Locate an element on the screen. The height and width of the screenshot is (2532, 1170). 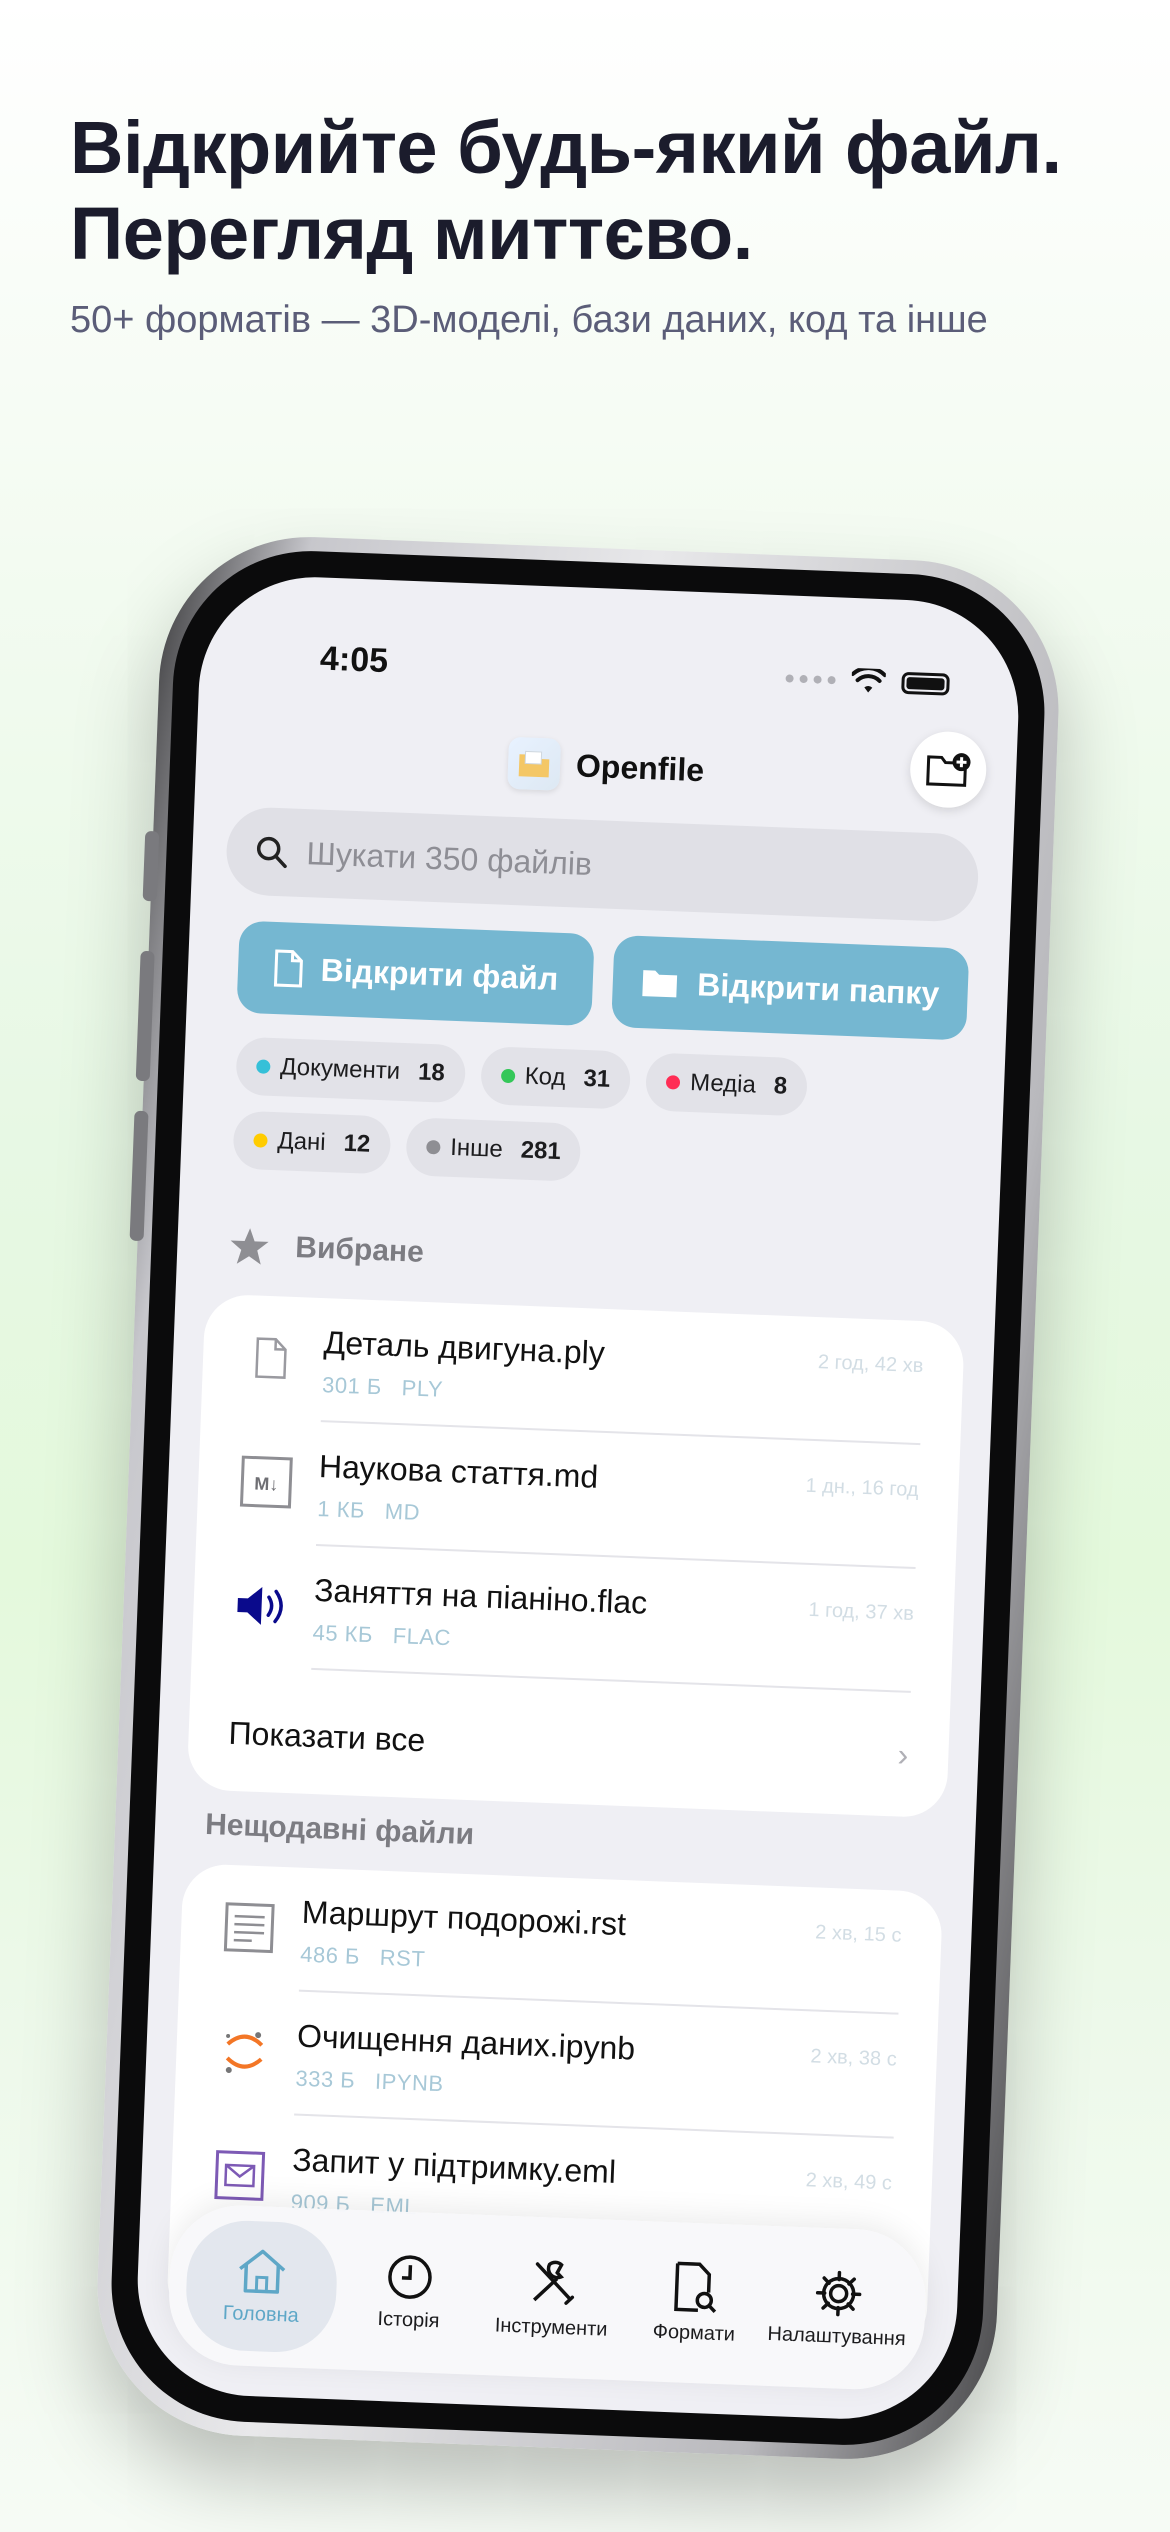
volume-up-button is located at coordinates (145, 1016).